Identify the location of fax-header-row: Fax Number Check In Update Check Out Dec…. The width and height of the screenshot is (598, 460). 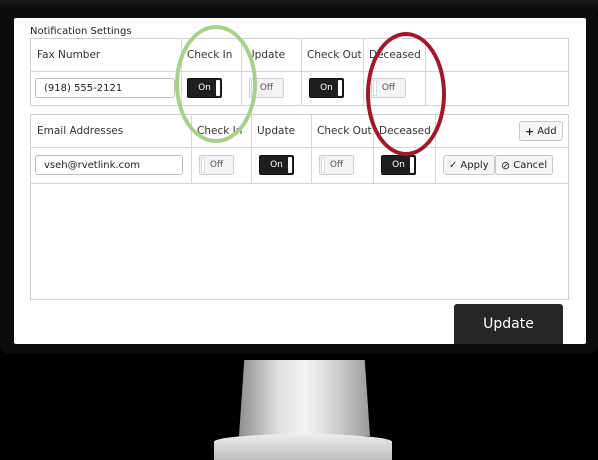
(299, 55).